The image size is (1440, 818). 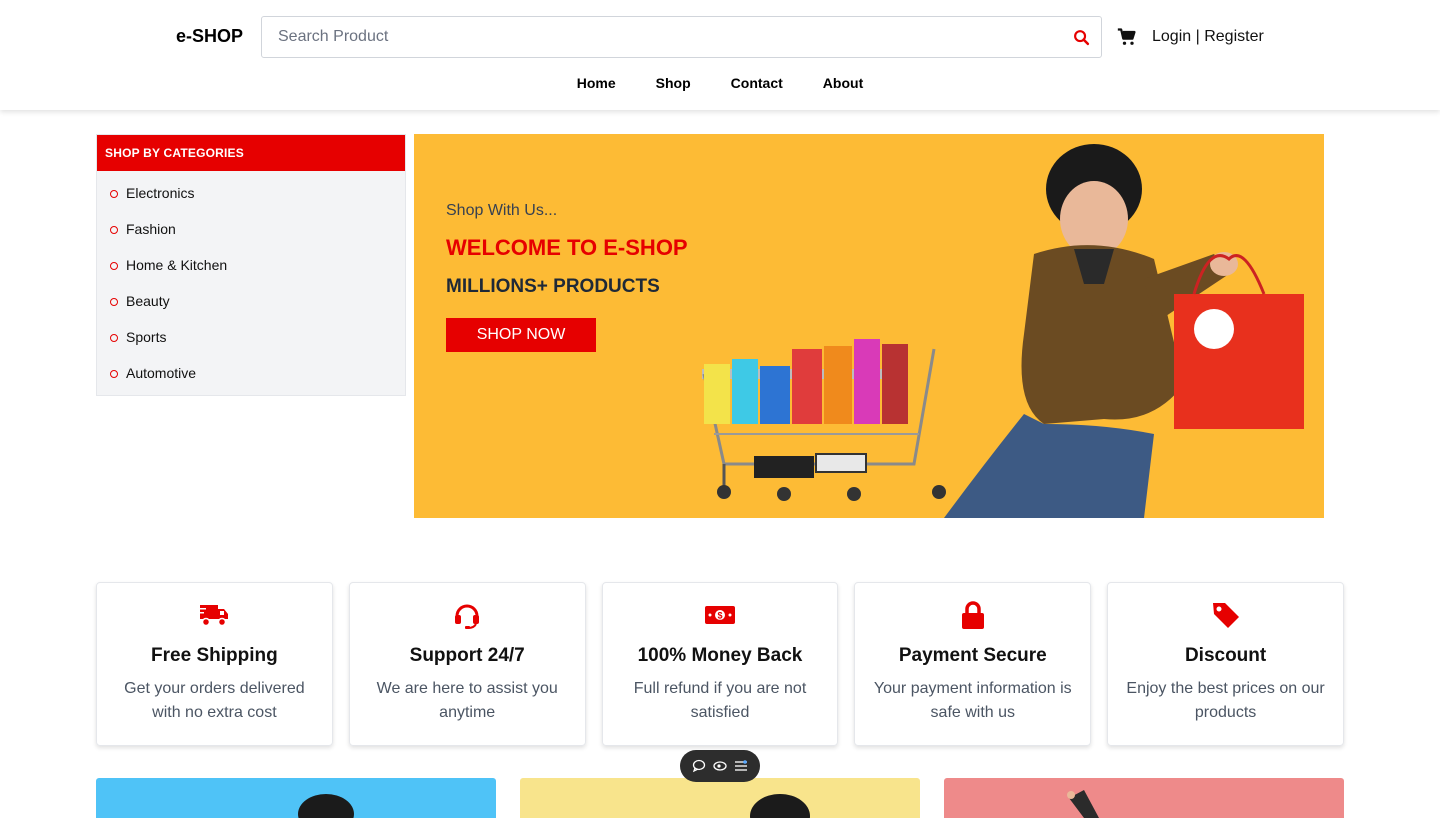 What do you see at coordinates (296, 798) in the screenshot?
I see `promo-banner-blue` at bounding box center [296, 798].